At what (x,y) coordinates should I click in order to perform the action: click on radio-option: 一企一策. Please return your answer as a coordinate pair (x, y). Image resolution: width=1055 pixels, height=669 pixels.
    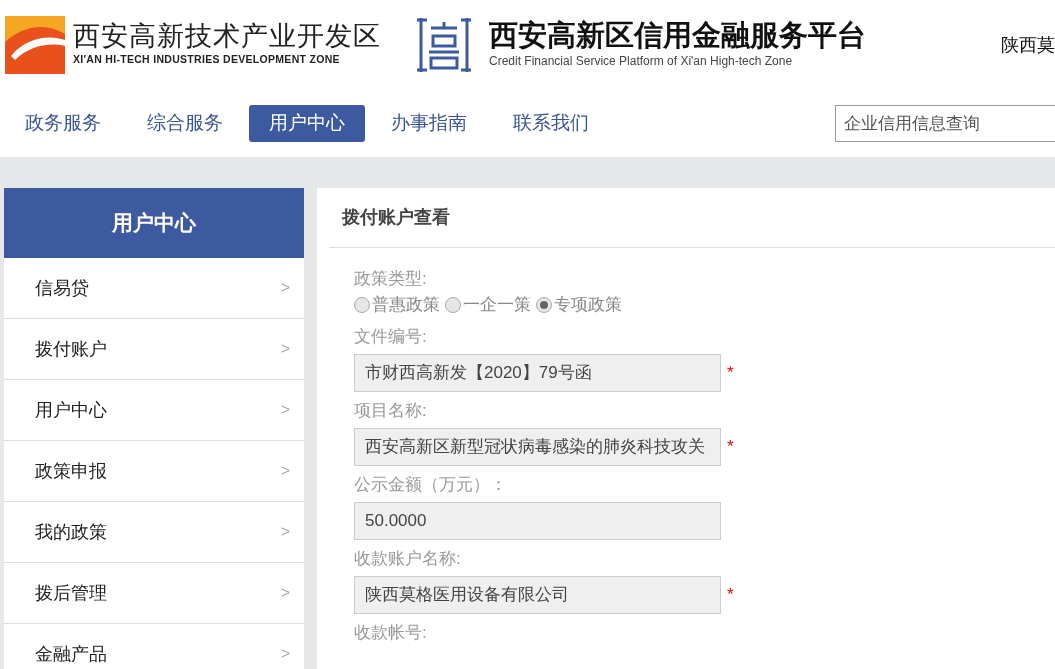
    Looking at the image, I should click on (488, 305).